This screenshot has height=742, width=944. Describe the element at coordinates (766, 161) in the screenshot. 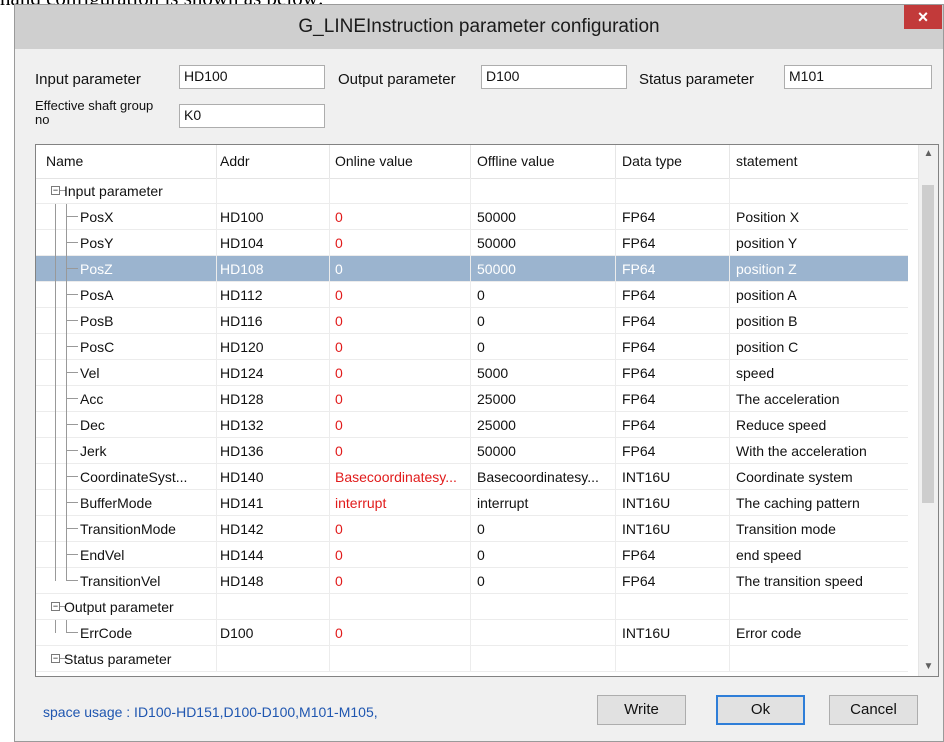

I see `header-statement: statement` at that location.